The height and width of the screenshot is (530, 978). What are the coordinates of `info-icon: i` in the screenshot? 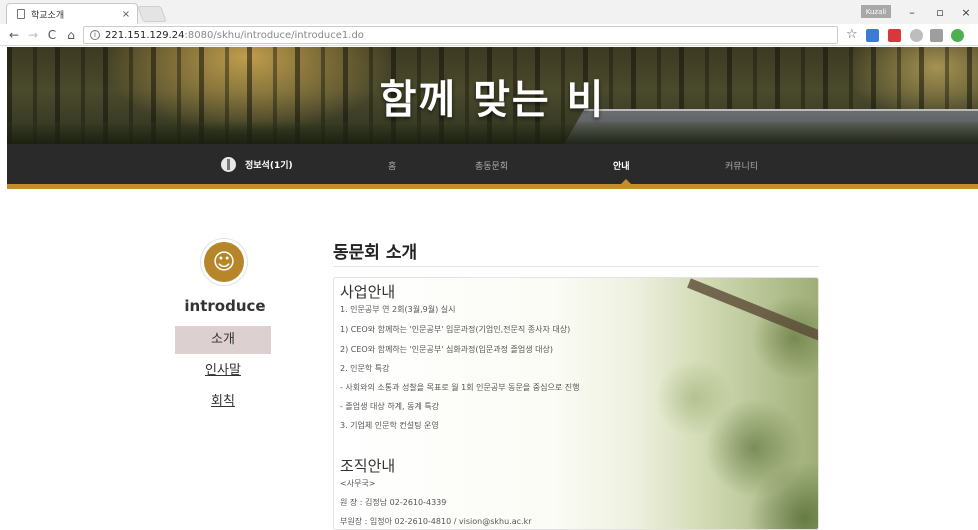 It's located at (95, 35).